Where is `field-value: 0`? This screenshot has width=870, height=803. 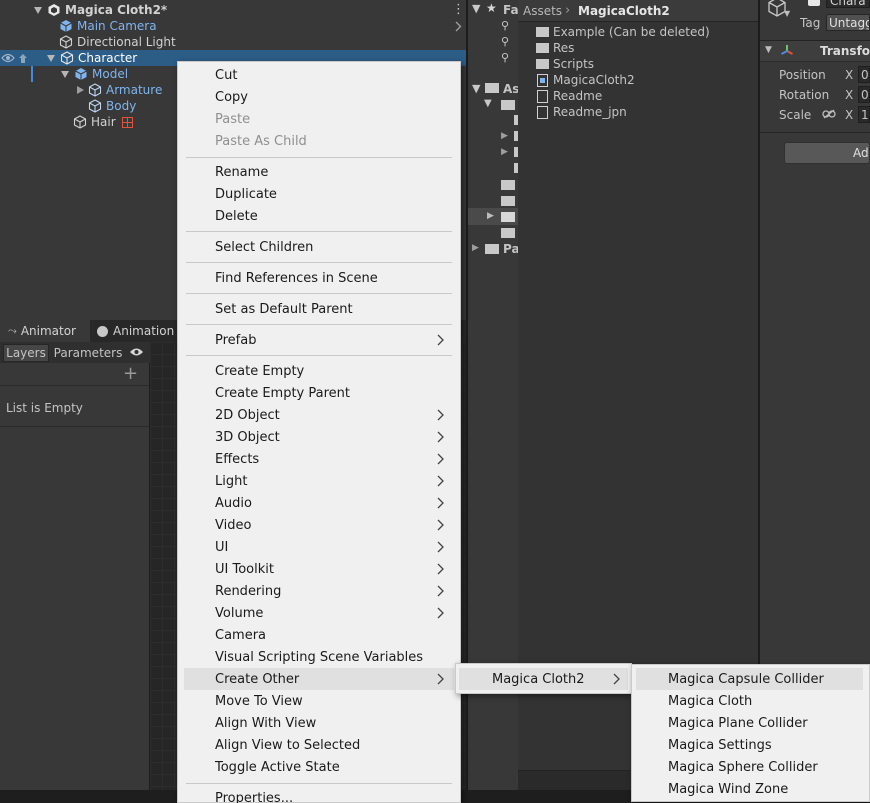 field-value: 0 is located at coordinates (865, 95).